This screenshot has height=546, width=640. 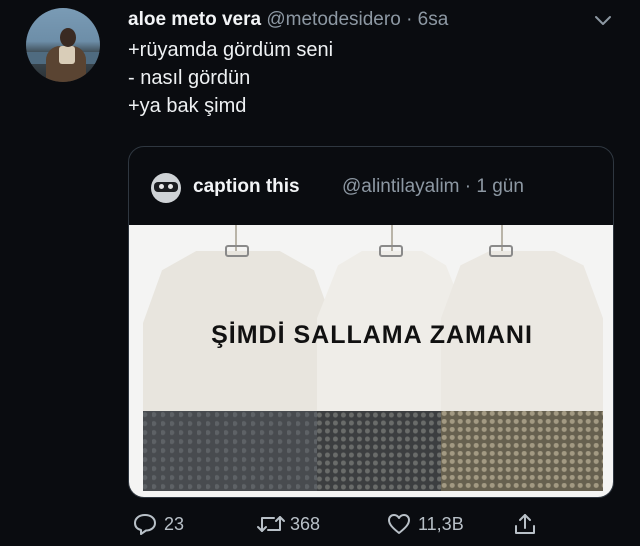 What do you see at coordinates (187, 106) in the screenshot?
I see `tweet-line: +ya bak şimd` at bounding box center [187, 106].